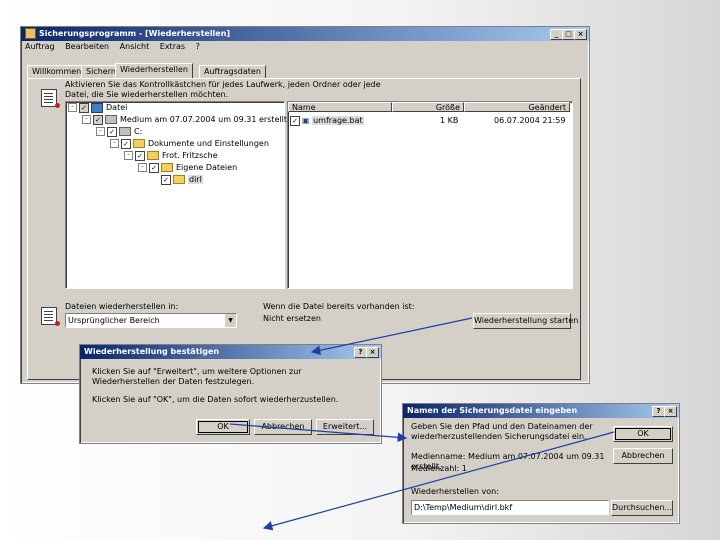 Image resolution: width=720 pixels, height=540 pixels. What do you see at coordinates (172, 46) in the screenshot?
I see `menu-extras: Extras` at bounding box center [172, 46].